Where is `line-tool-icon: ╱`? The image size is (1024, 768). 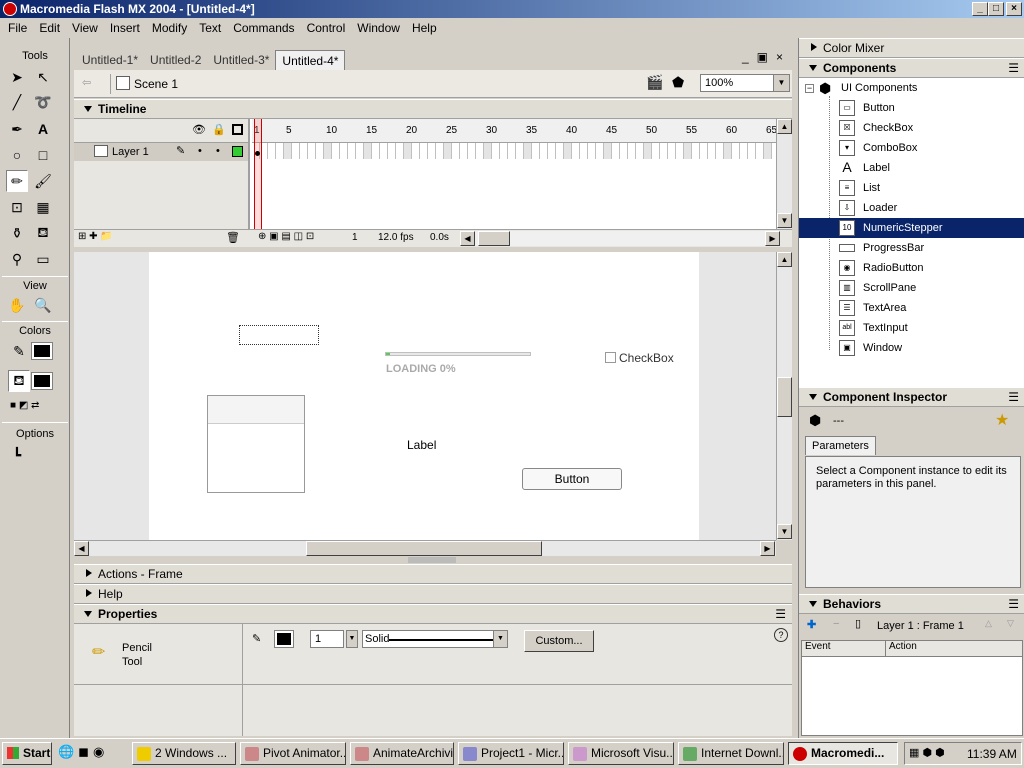 line-tool-icon: ╱ is located at coordinates (17, 102).